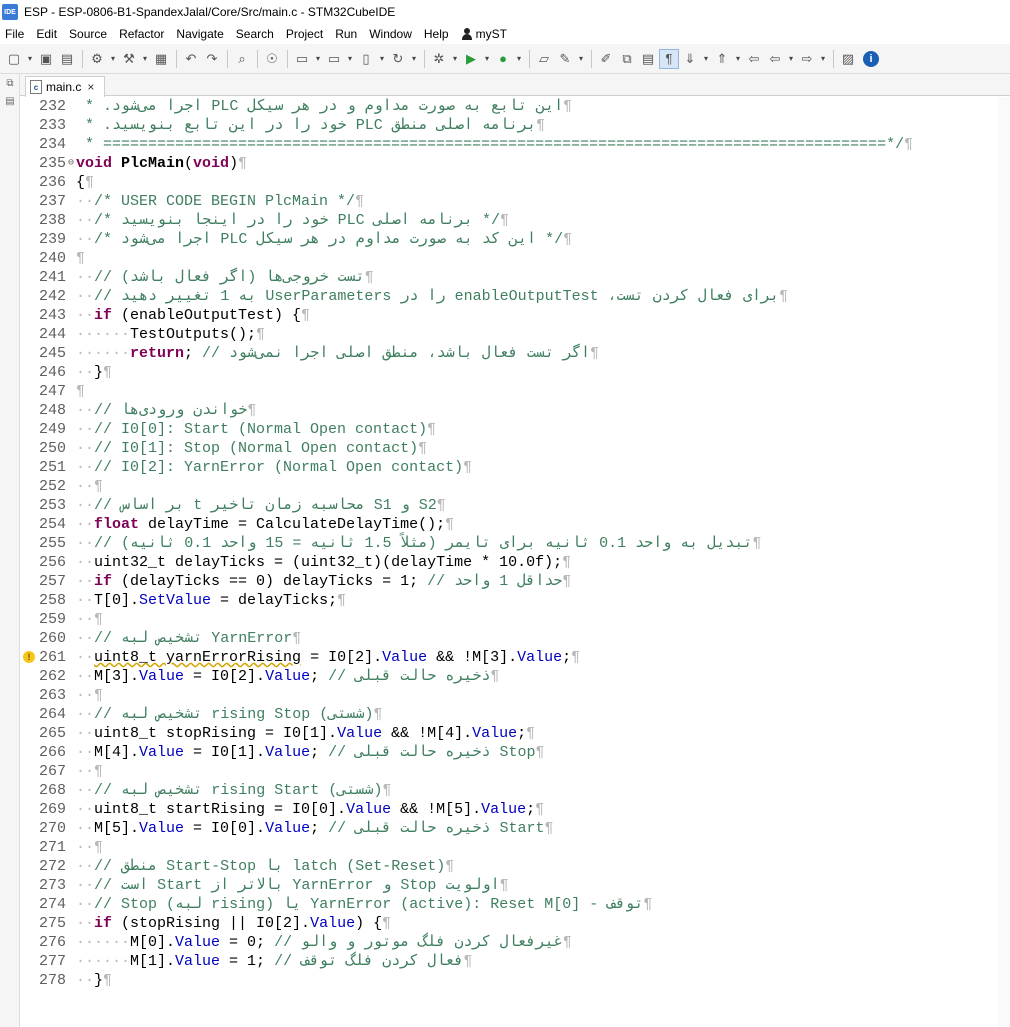 The height and width of the screenshot is (1027, 1010). Describe the element at coordinates (272, 59) in the screenshot. I see `debug-device-icon: ☉` at that location.